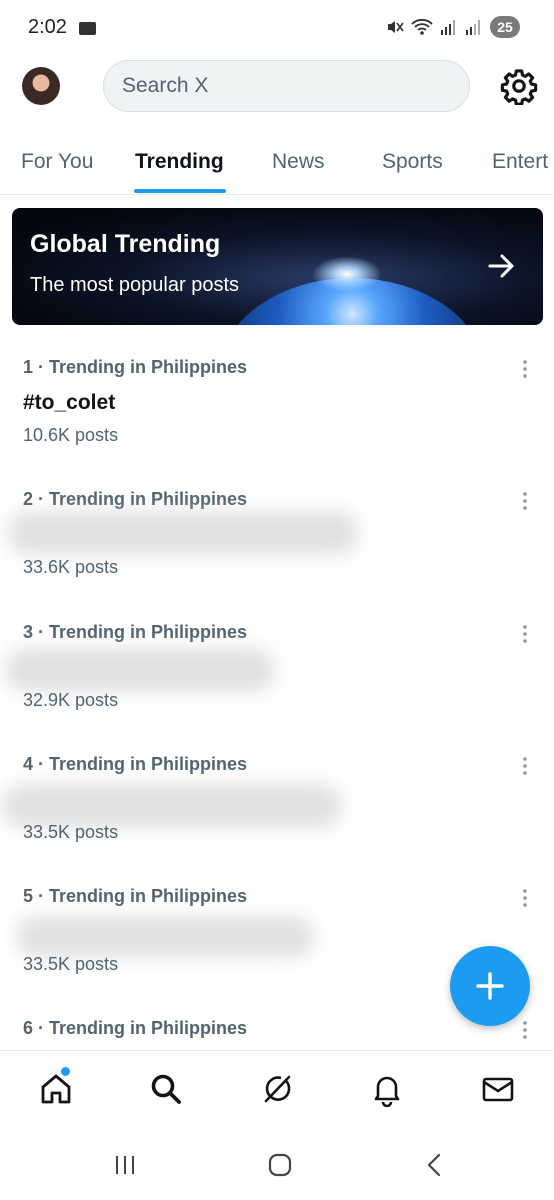  Describe the element at coordinates (180, 191) in the screenshot. I see `active-tab-indicator` at that location.